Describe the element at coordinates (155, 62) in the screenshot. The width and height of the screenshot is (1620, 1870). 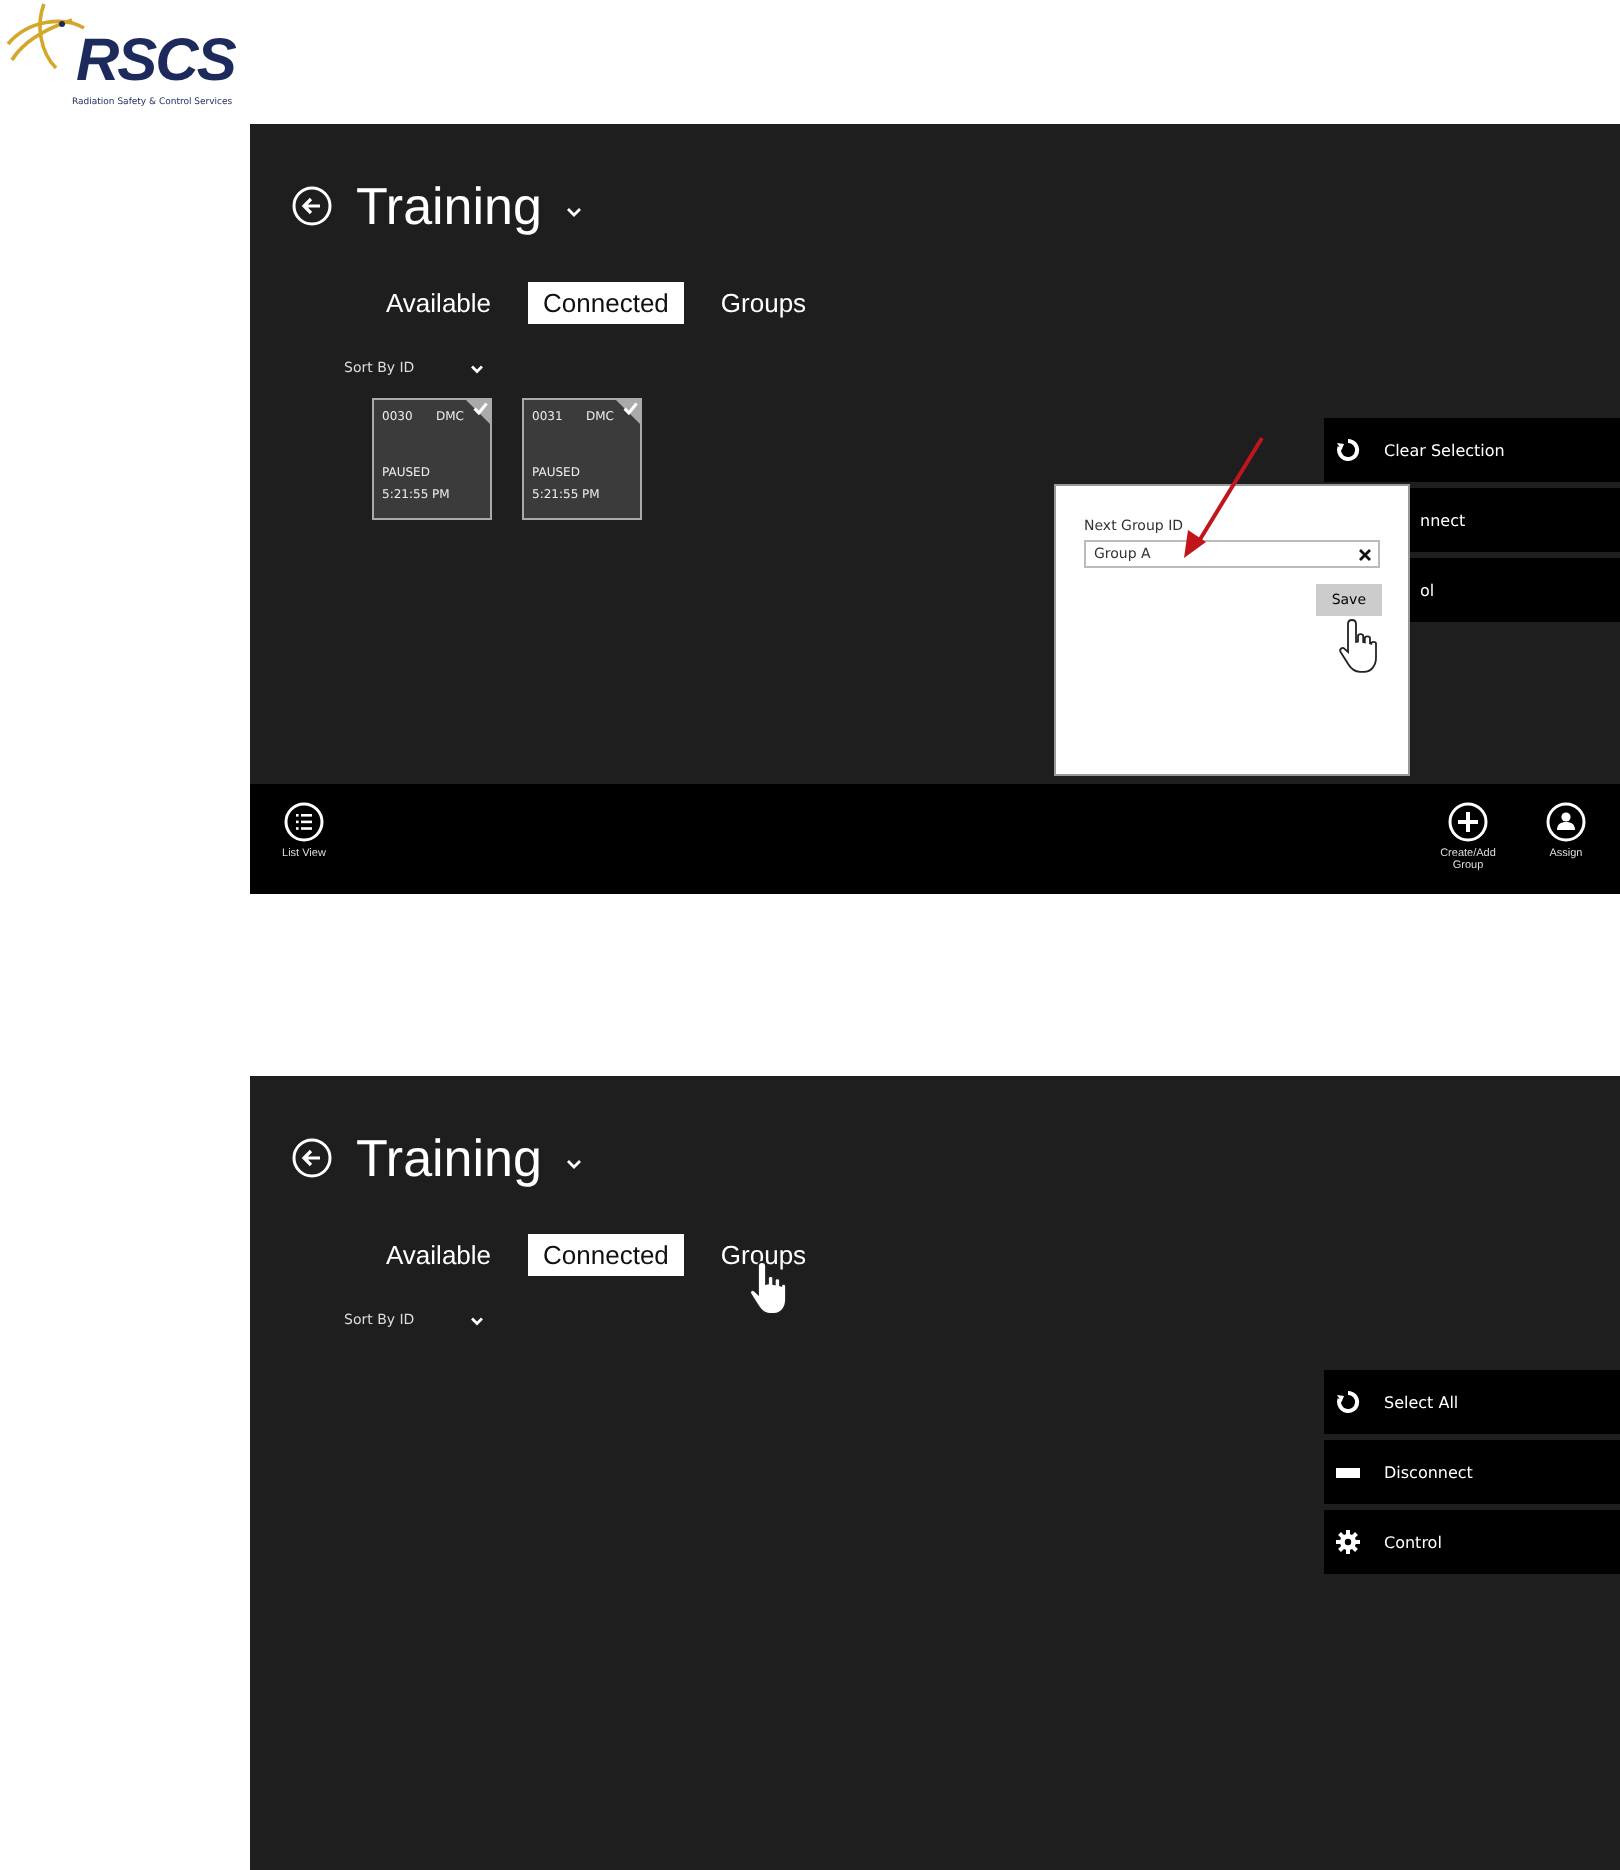
I see `logo-name: RSCS` at that location.